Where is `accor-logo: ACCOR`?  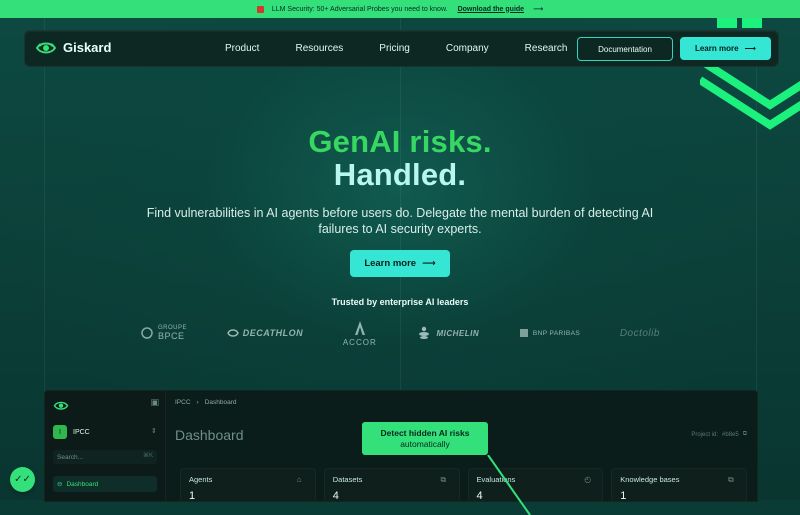
accor-logo: ACCOR is located at coordinates (360, 333).